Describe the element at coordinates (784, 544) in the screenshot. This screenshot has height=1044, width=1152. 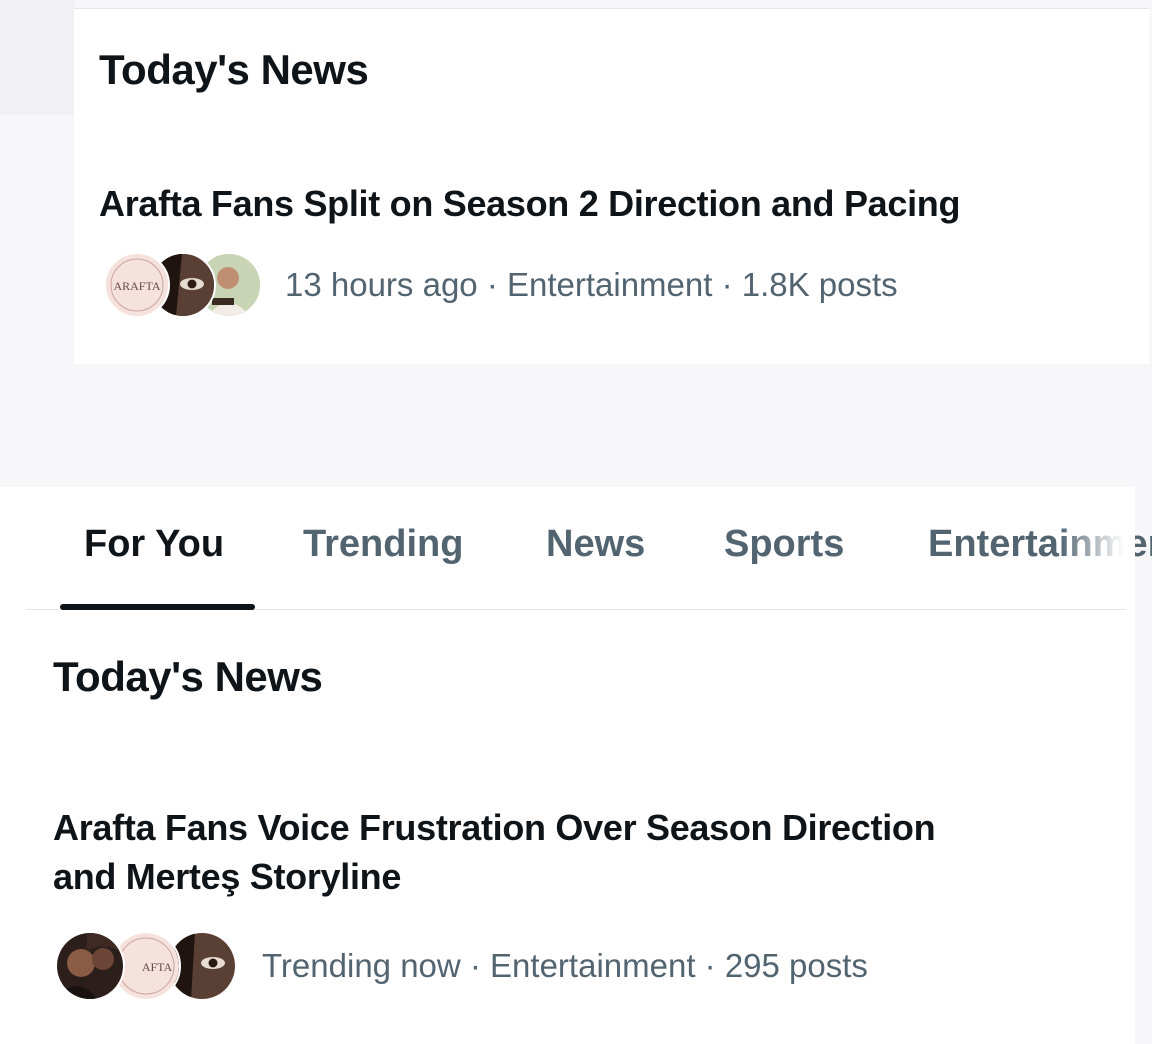
I see `tab-sports: Sports` at that location.